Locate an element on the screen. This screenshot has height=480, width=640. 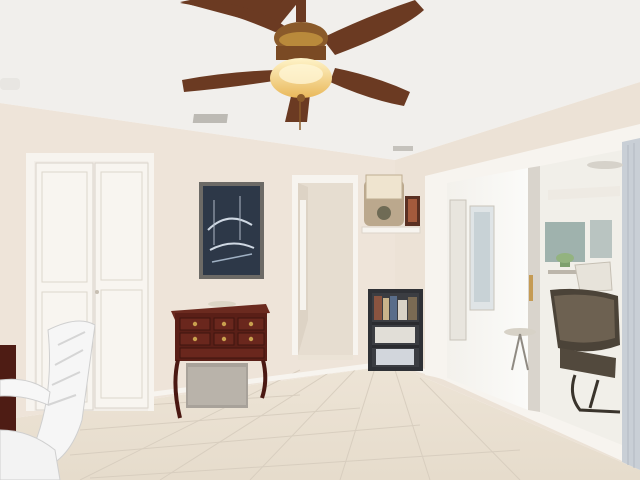
hallway-doorway is located at coordinates (325, 267).